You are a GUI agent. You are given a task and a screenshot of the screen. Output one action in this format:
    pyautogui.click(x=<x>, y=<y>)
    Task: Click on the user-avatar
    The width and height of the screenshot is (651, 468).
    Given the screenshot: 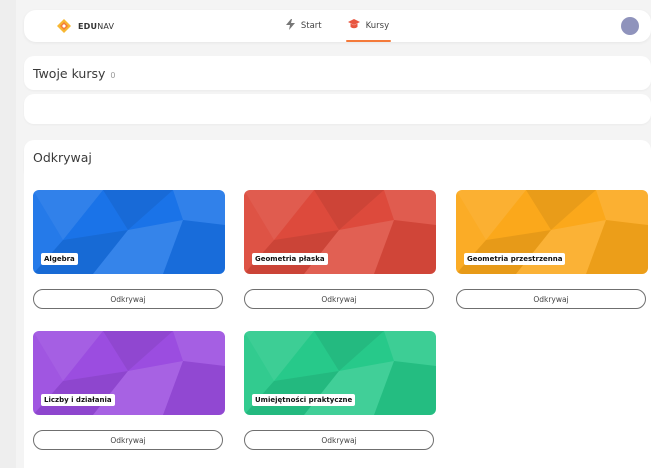 What is the action you would take?
    pyautogui.click(x=630, y=26)
    